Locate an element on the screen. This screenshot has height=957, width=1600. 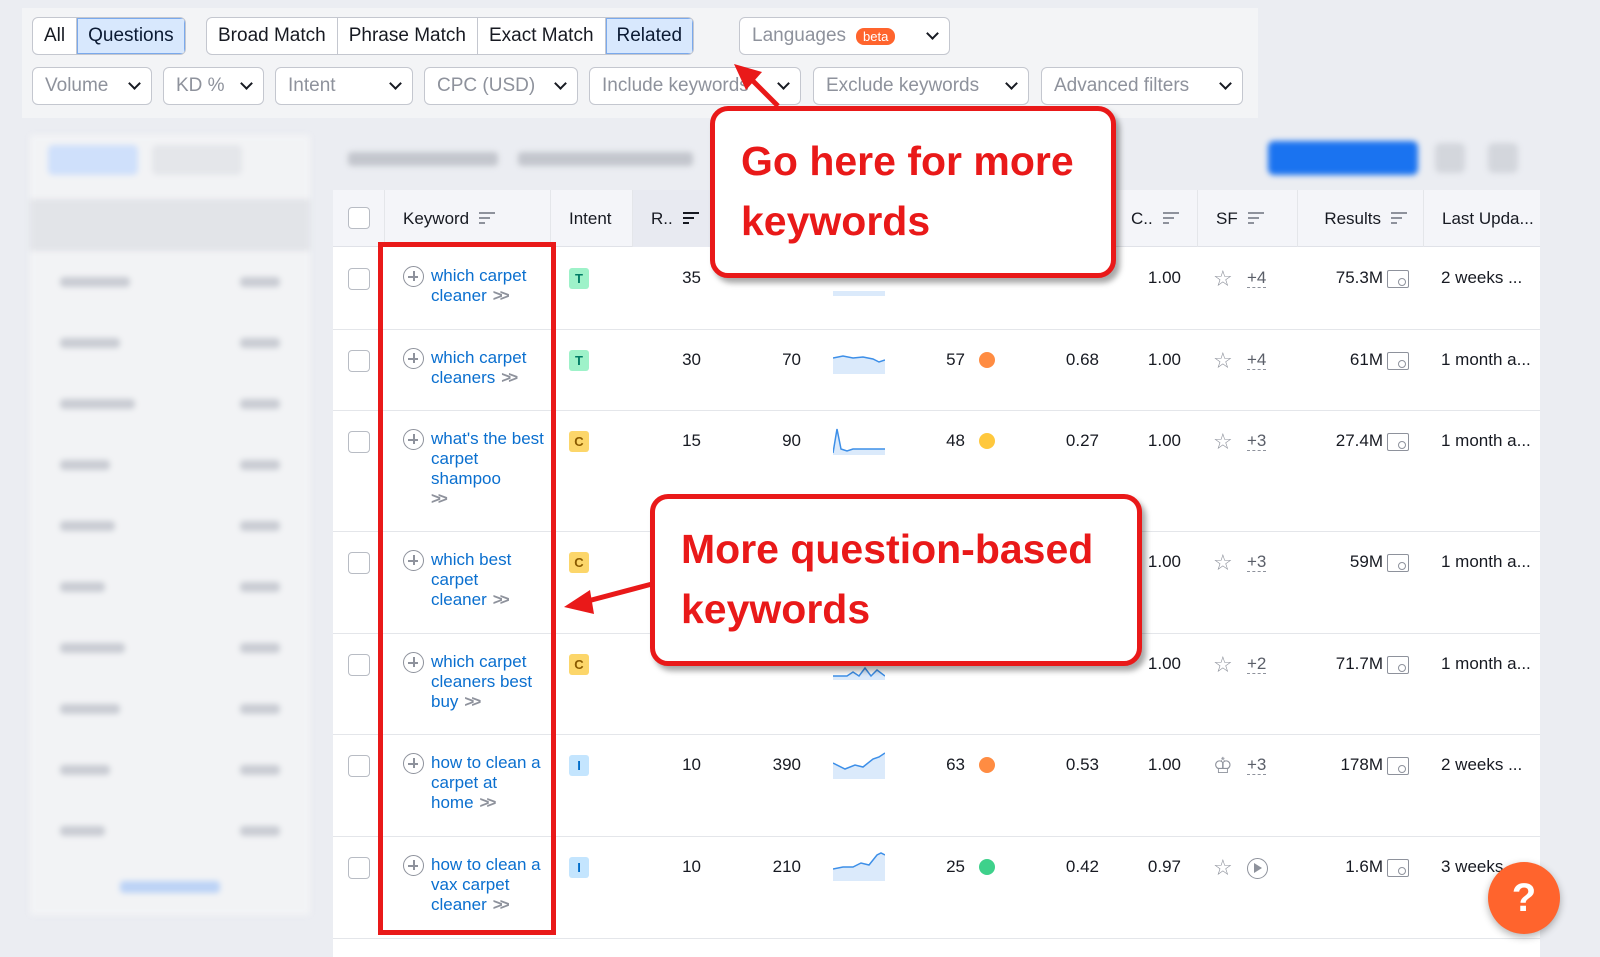
column-results: Results is located at coordinates (1361, 218).